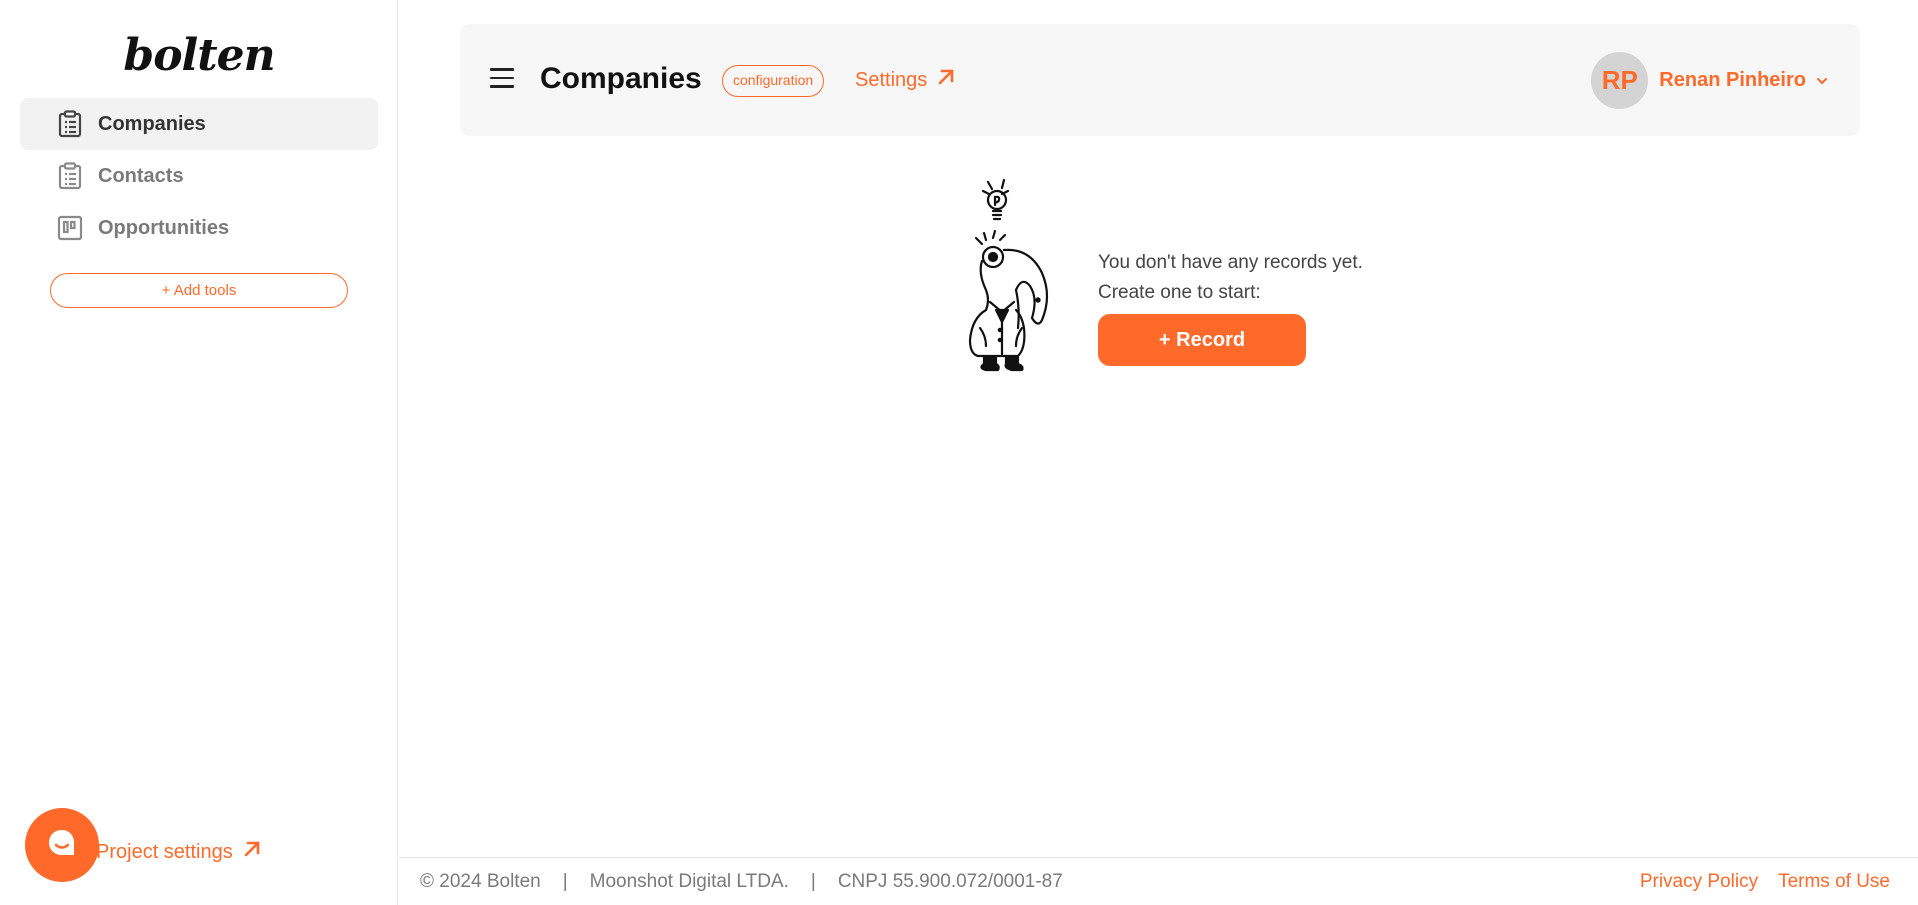 The image size is (1918, 905). I want to click on footer-company: Moonshot Digital LTDA., so click(689, 881).